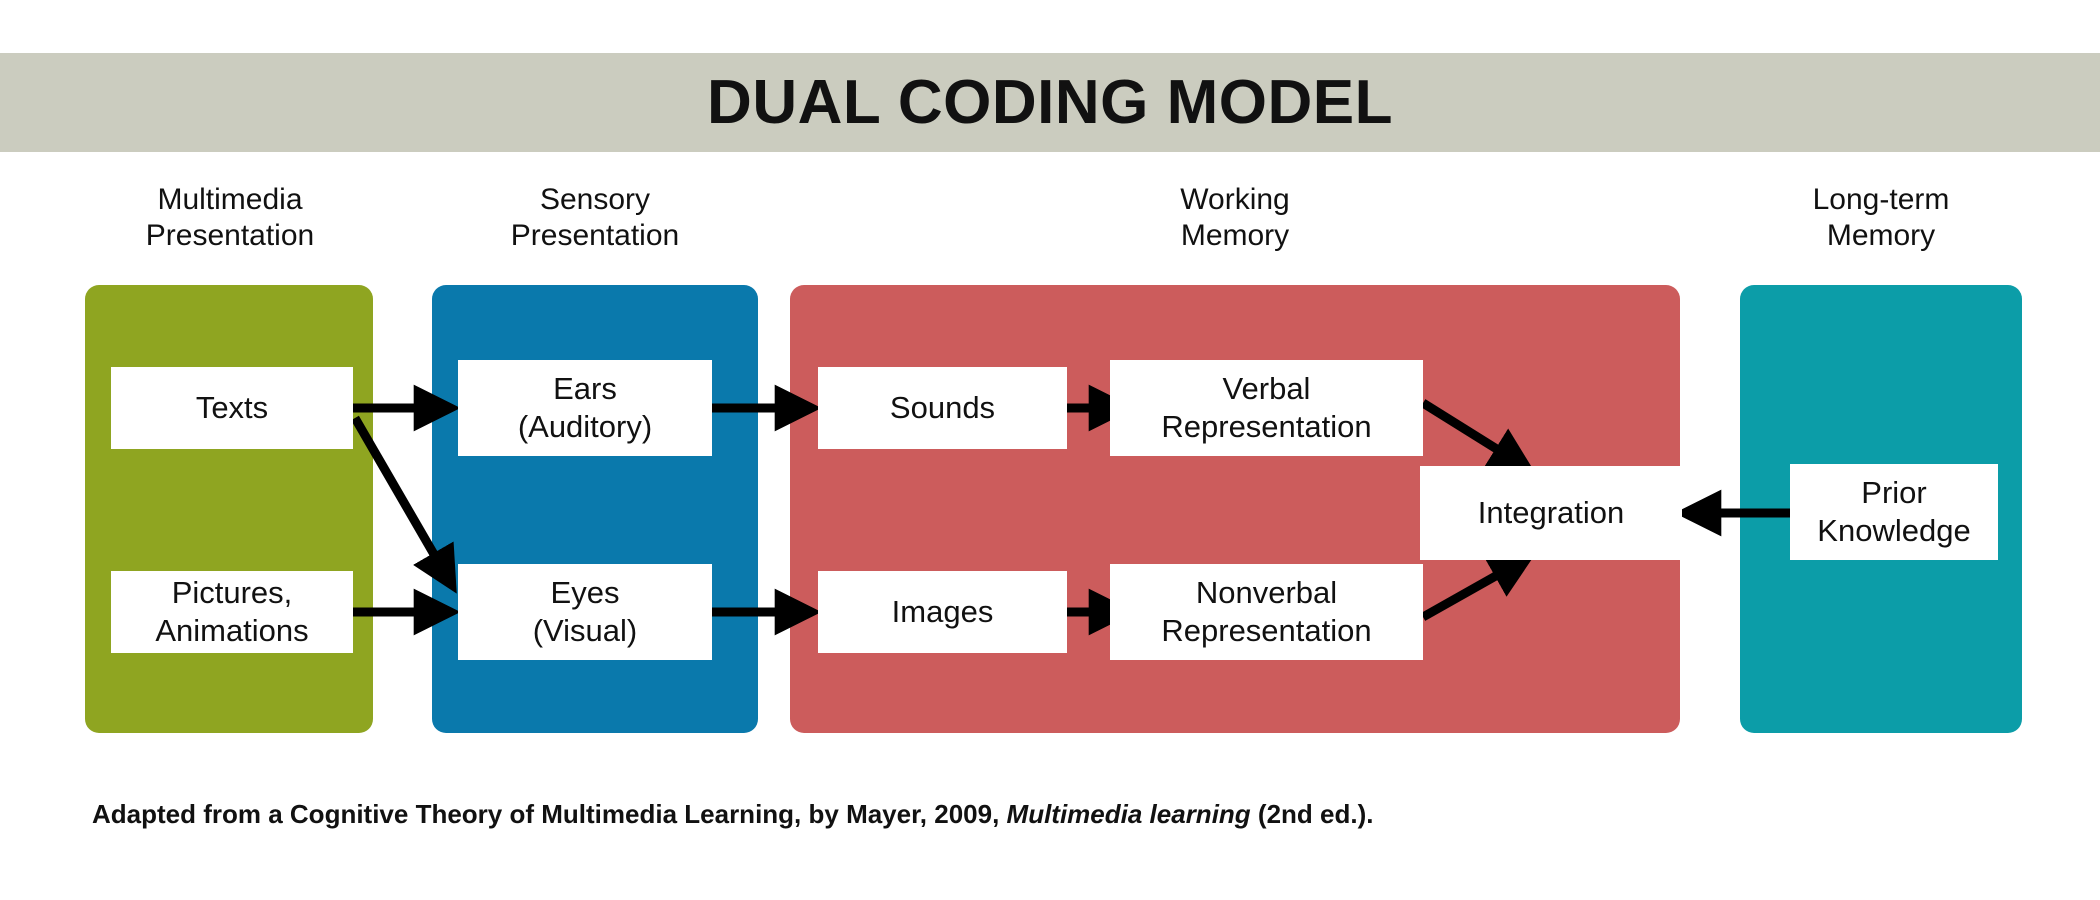 This screenshot has width=2100, height=900. Describe the element at coordinates (595, 217) in the screenshot. I see `column-label-sensory: Sensory Presentation` at that location.